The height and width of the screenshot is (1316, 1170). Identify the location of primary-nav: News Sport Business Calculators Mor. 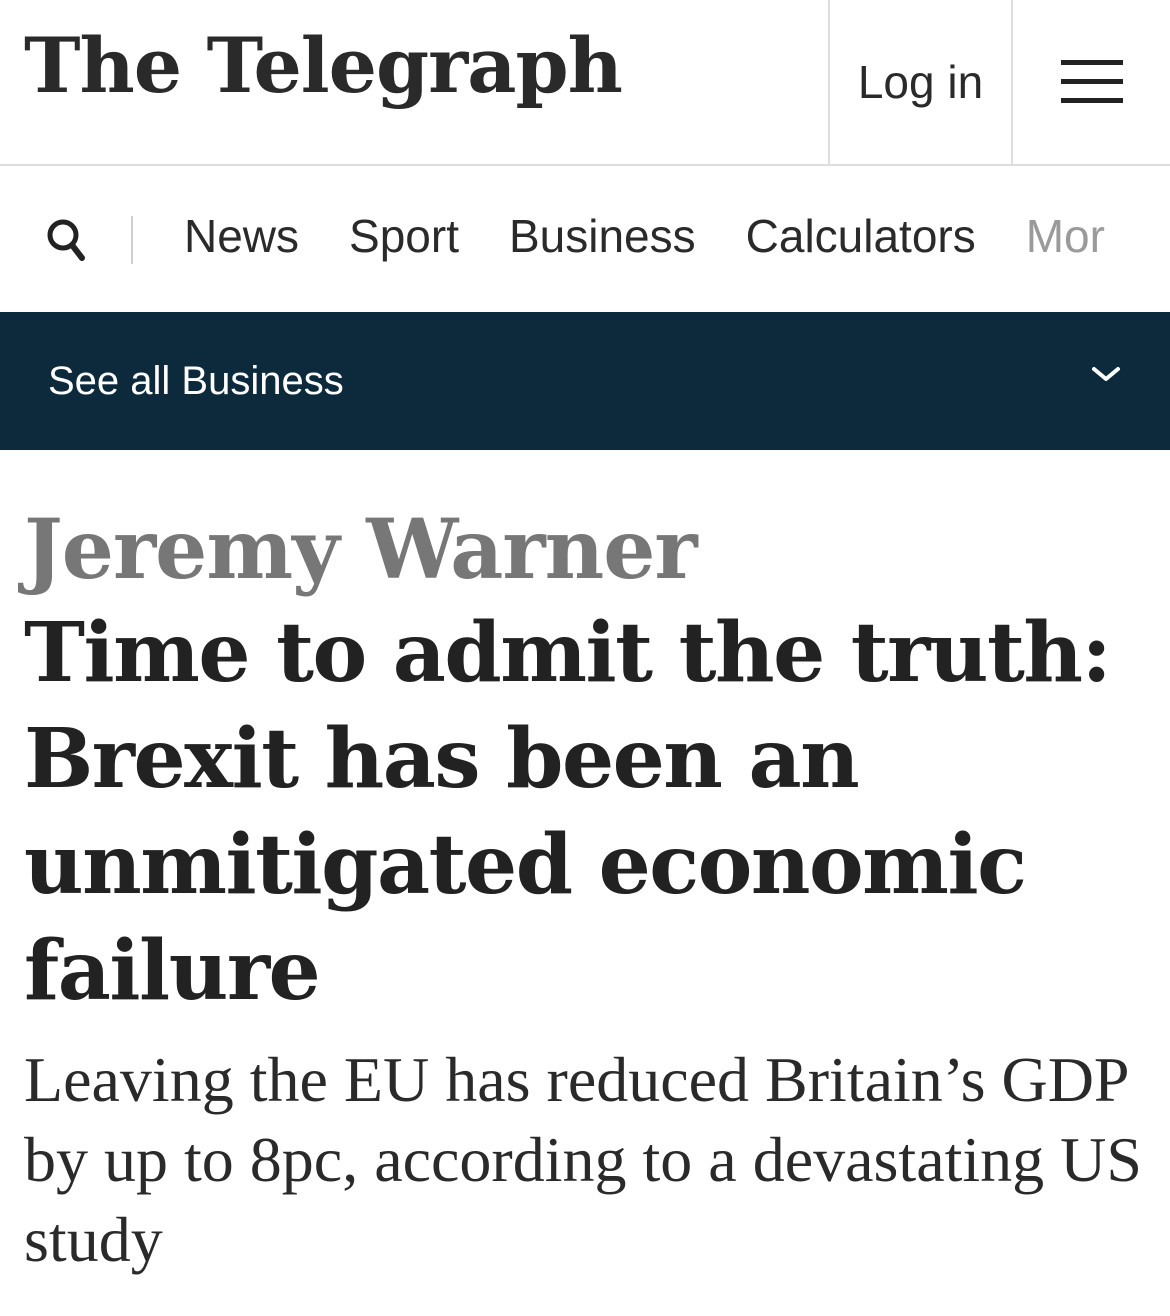
(585, 239).